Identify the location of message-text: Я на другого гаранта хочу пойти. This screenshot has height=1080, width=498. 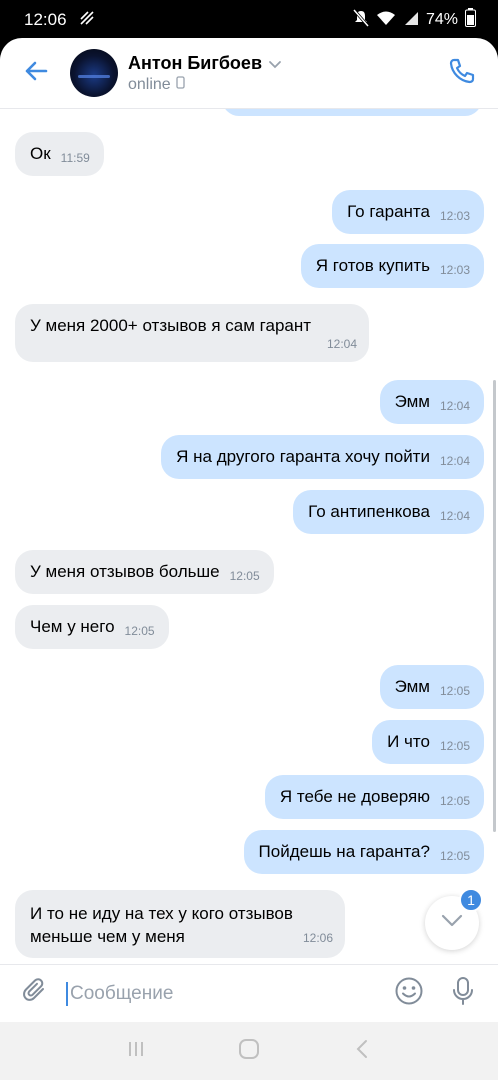
(303, 456).